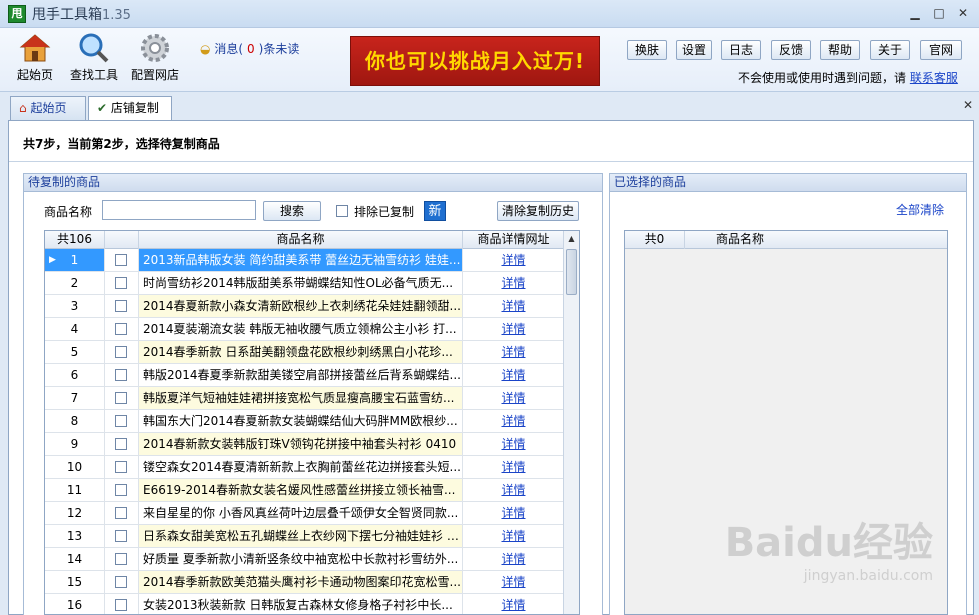  I want to click on row-number: 8, so click(75, 421).